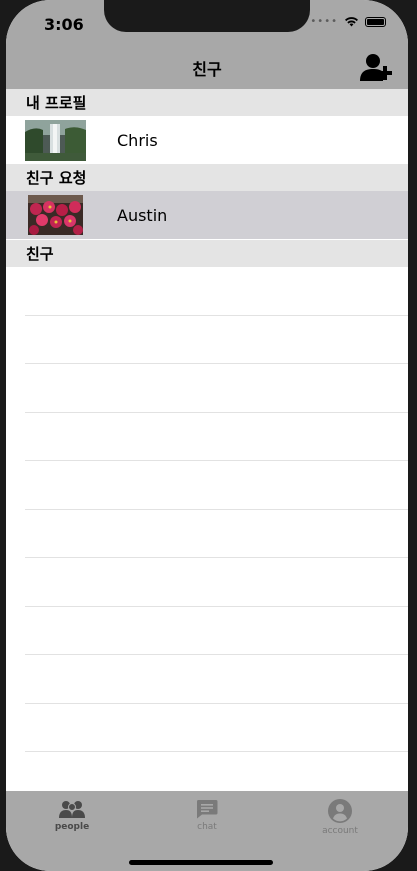 The height and width of the screenshot is (871, 417). What do you see at coordinates (137, 140) in the screenshot?
I see `profile-name: Chris` at bounding box center [137, 140].